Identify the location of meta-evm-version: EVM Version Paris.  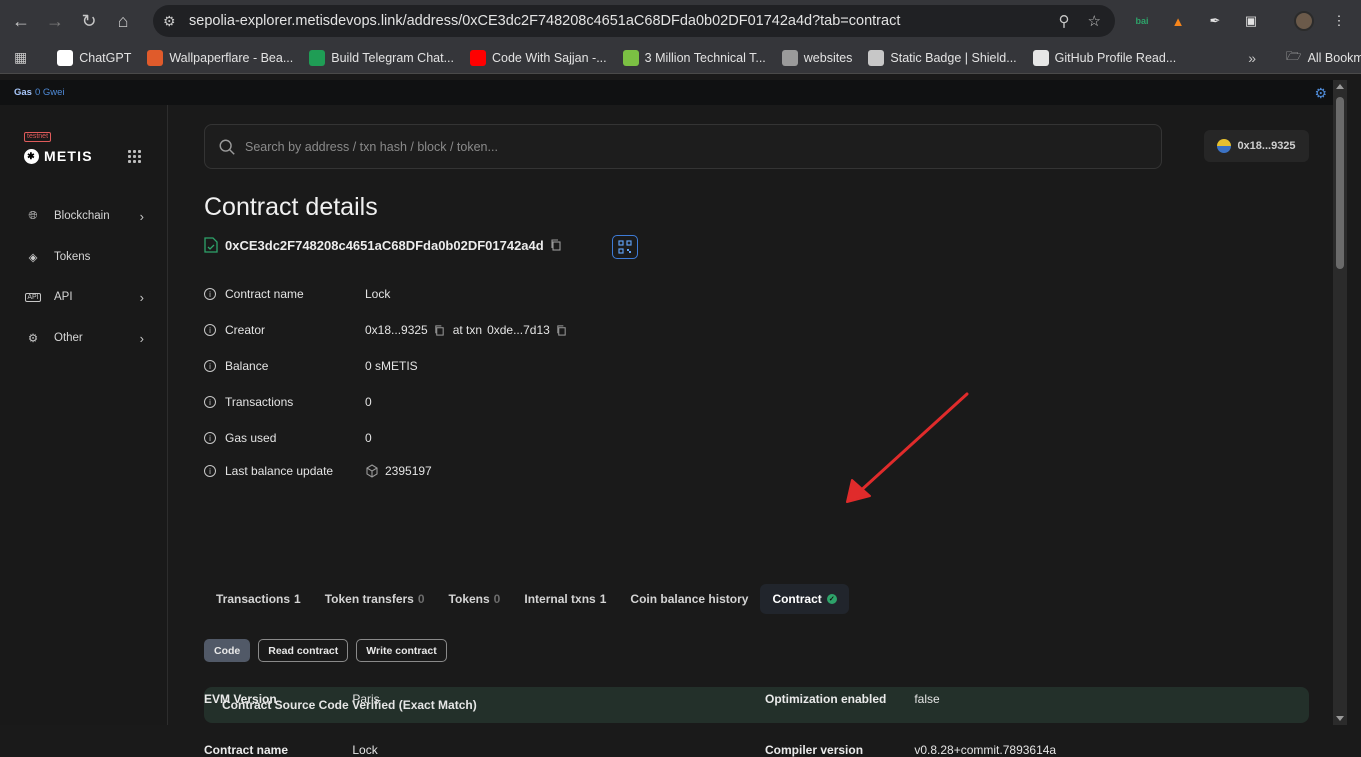
(292, 699).